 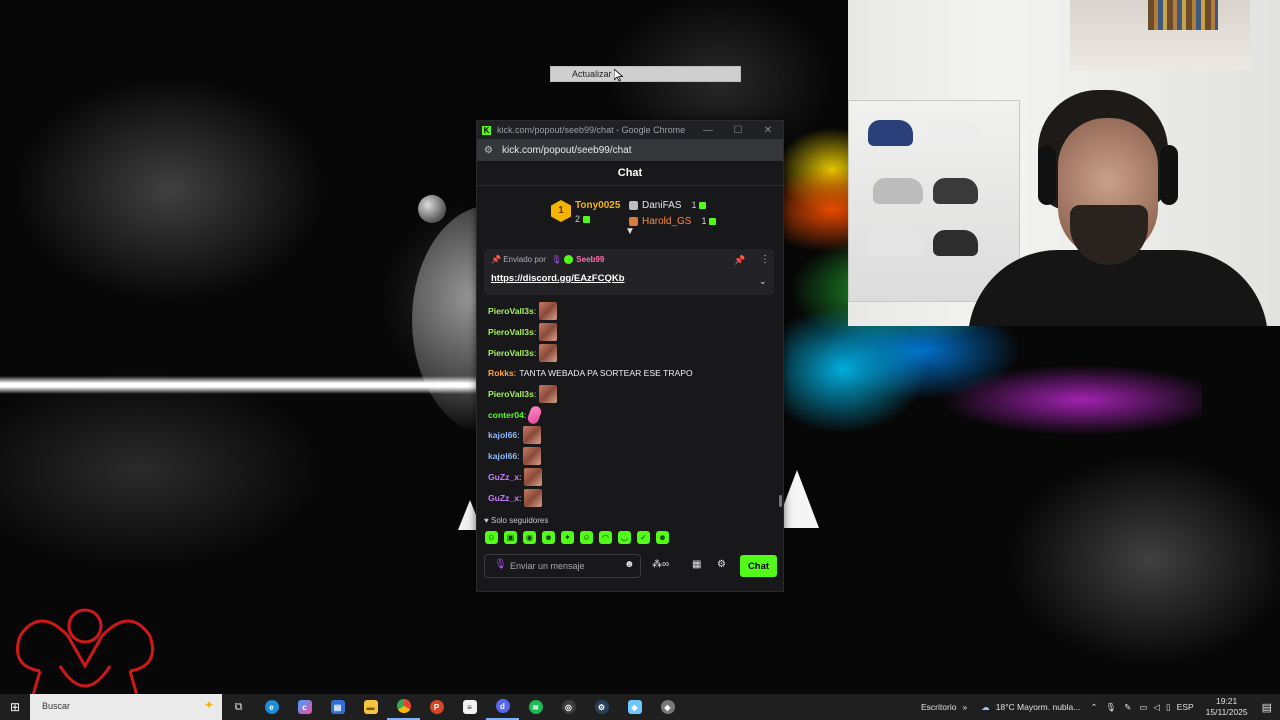 What do you see at coordinates (510, 537) in the screenshot?
I see `emote-button: ▣` at bounding box center [510, 537].